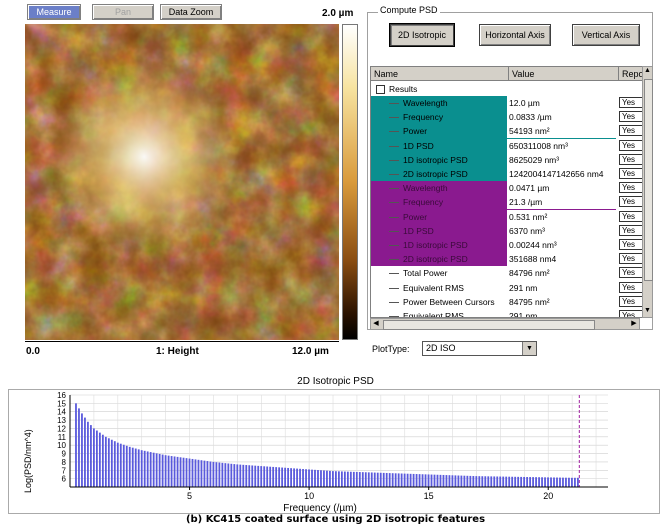  Describe the element at coordinates (320, 508) in the screenshot. I see `psd-x-axis-label: Frequency (/µm)` at that location.